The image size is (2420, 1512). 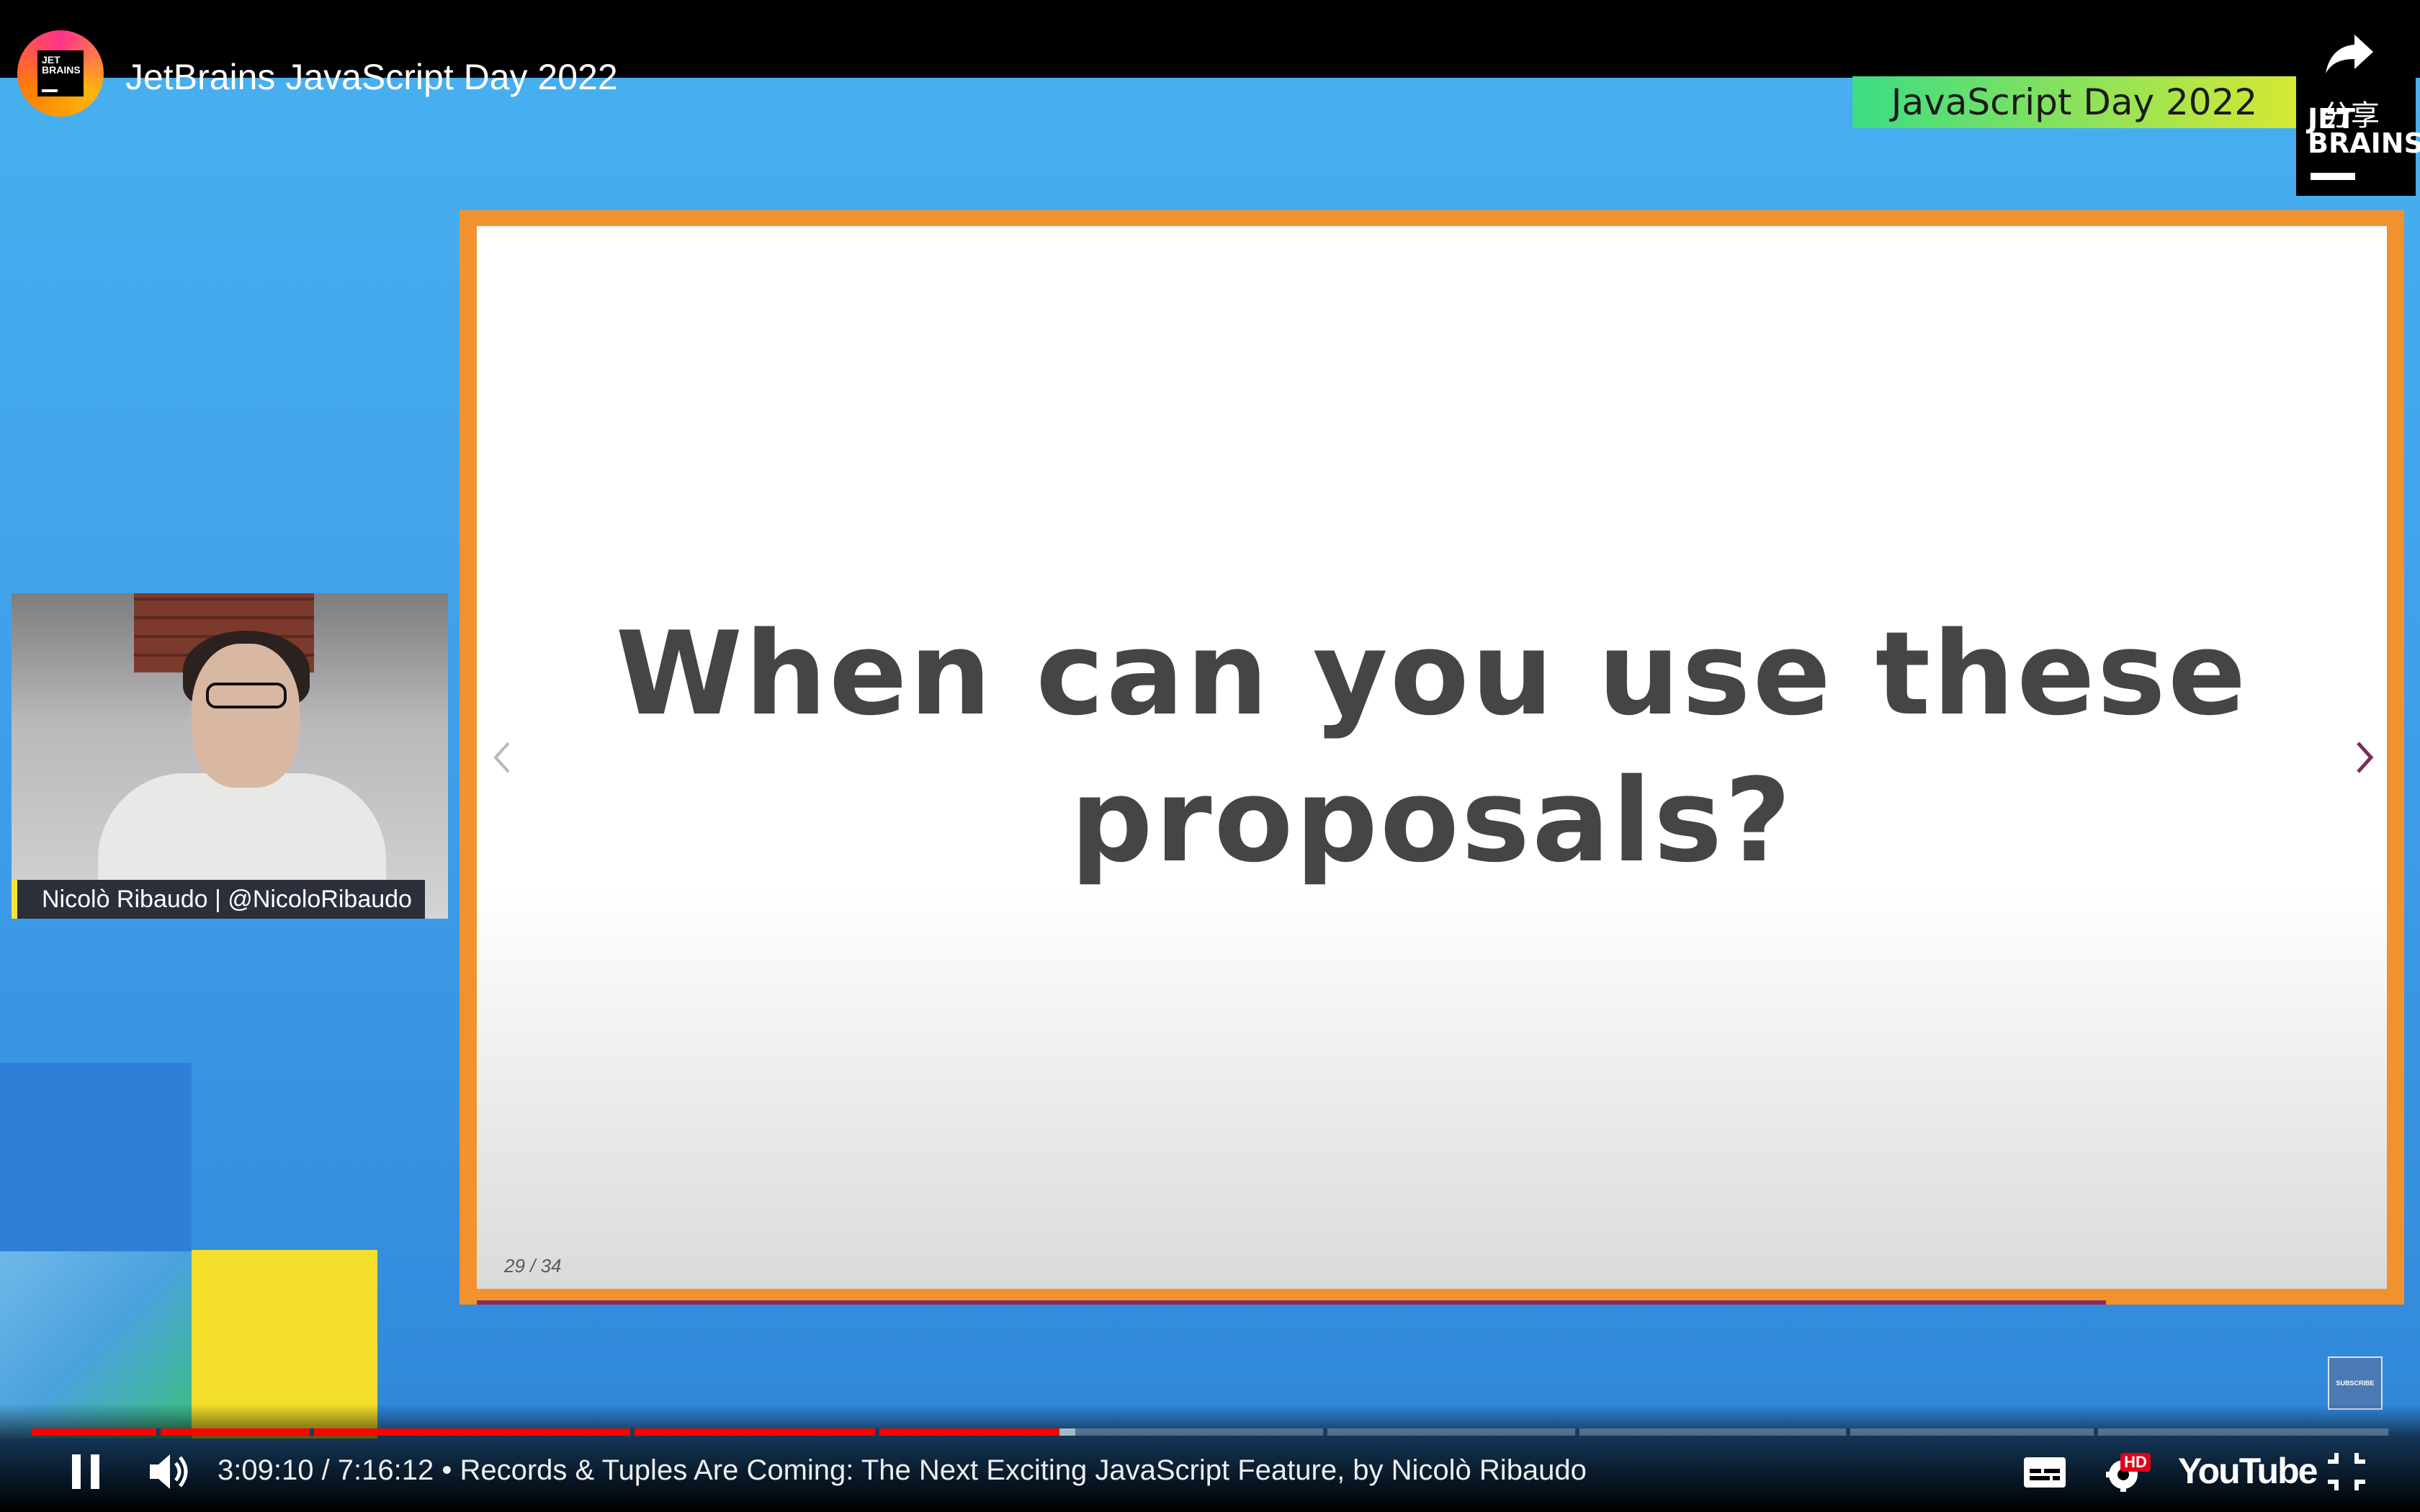 I want to click on slide-progress-bar, so click(x=1292, y=1302).